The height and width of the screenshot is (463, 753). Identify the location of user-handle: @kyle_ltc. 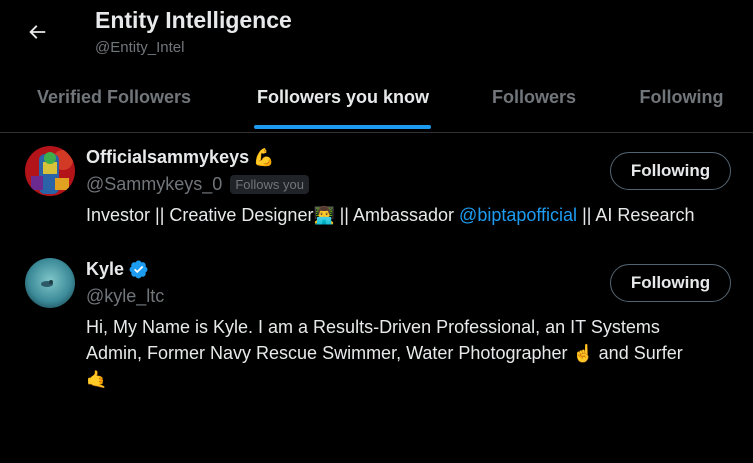
(125, 296).